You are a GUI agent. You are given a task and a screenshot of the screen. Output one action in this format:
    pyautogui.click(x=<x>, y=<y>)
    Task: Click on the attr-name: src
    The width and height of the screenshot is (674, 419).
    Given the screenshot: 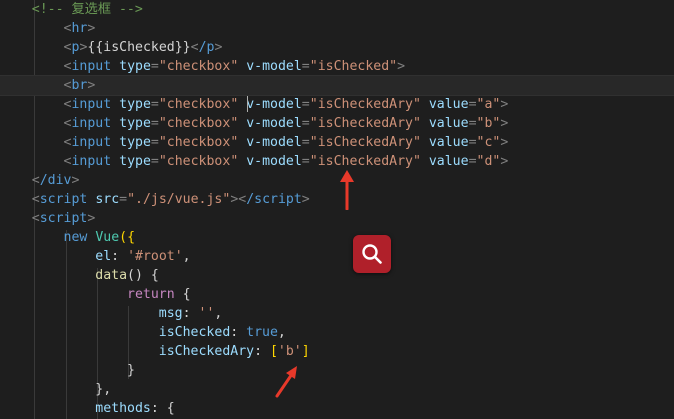 What is the action you would take?
    pyautogui.click(x=107, y=199)
    